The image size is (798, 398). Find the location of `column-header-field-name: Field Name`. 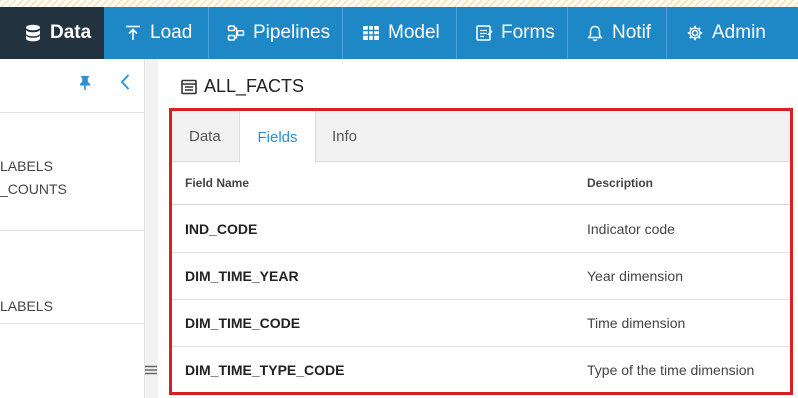

column-header-field-name: Field Name is located at coordinates (217, 183).